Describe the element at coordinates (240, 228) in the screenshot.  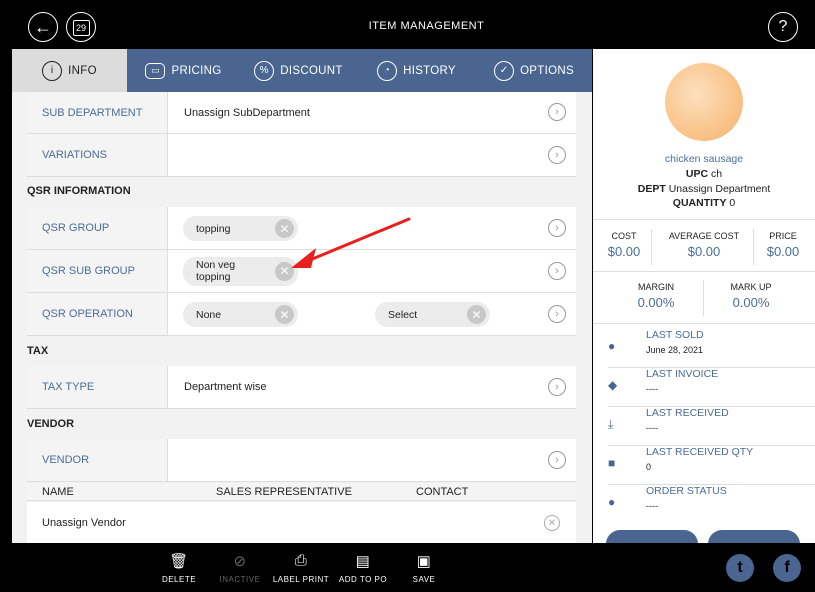
I see `qsr-group-chip: topping ✕` at that location.